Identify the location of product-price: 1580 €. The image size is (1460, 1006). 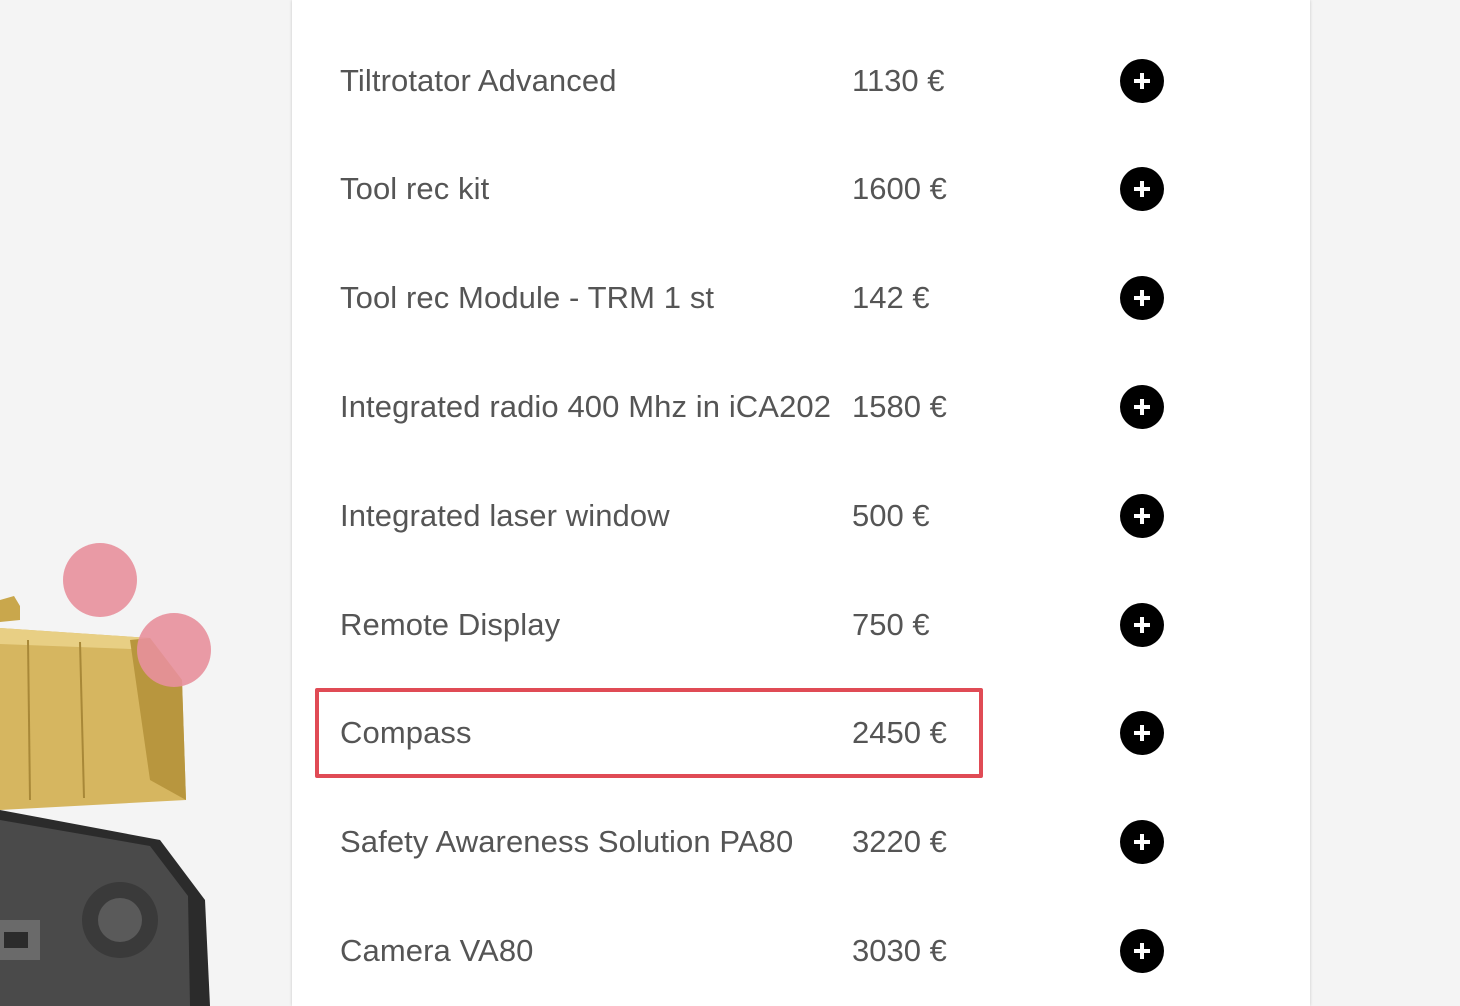
(899, 406).